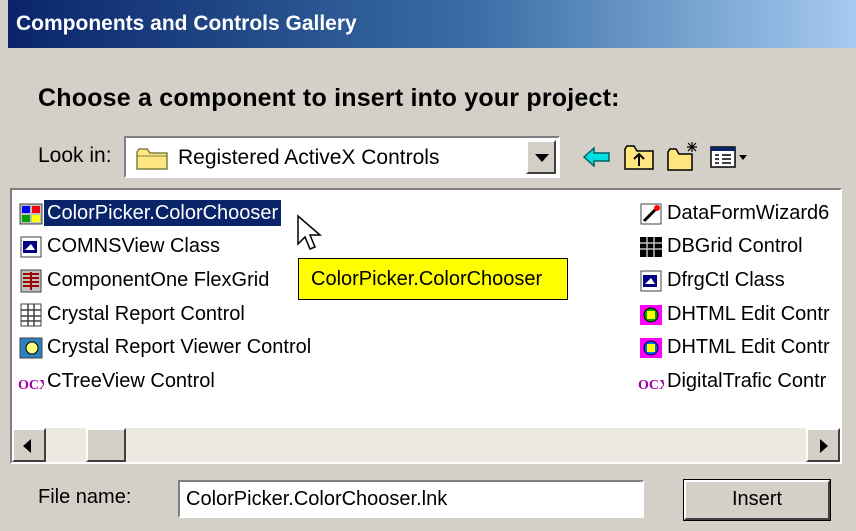 The image size is (856, 531). I want to click on chevron-down-icon, so click(542, 158).